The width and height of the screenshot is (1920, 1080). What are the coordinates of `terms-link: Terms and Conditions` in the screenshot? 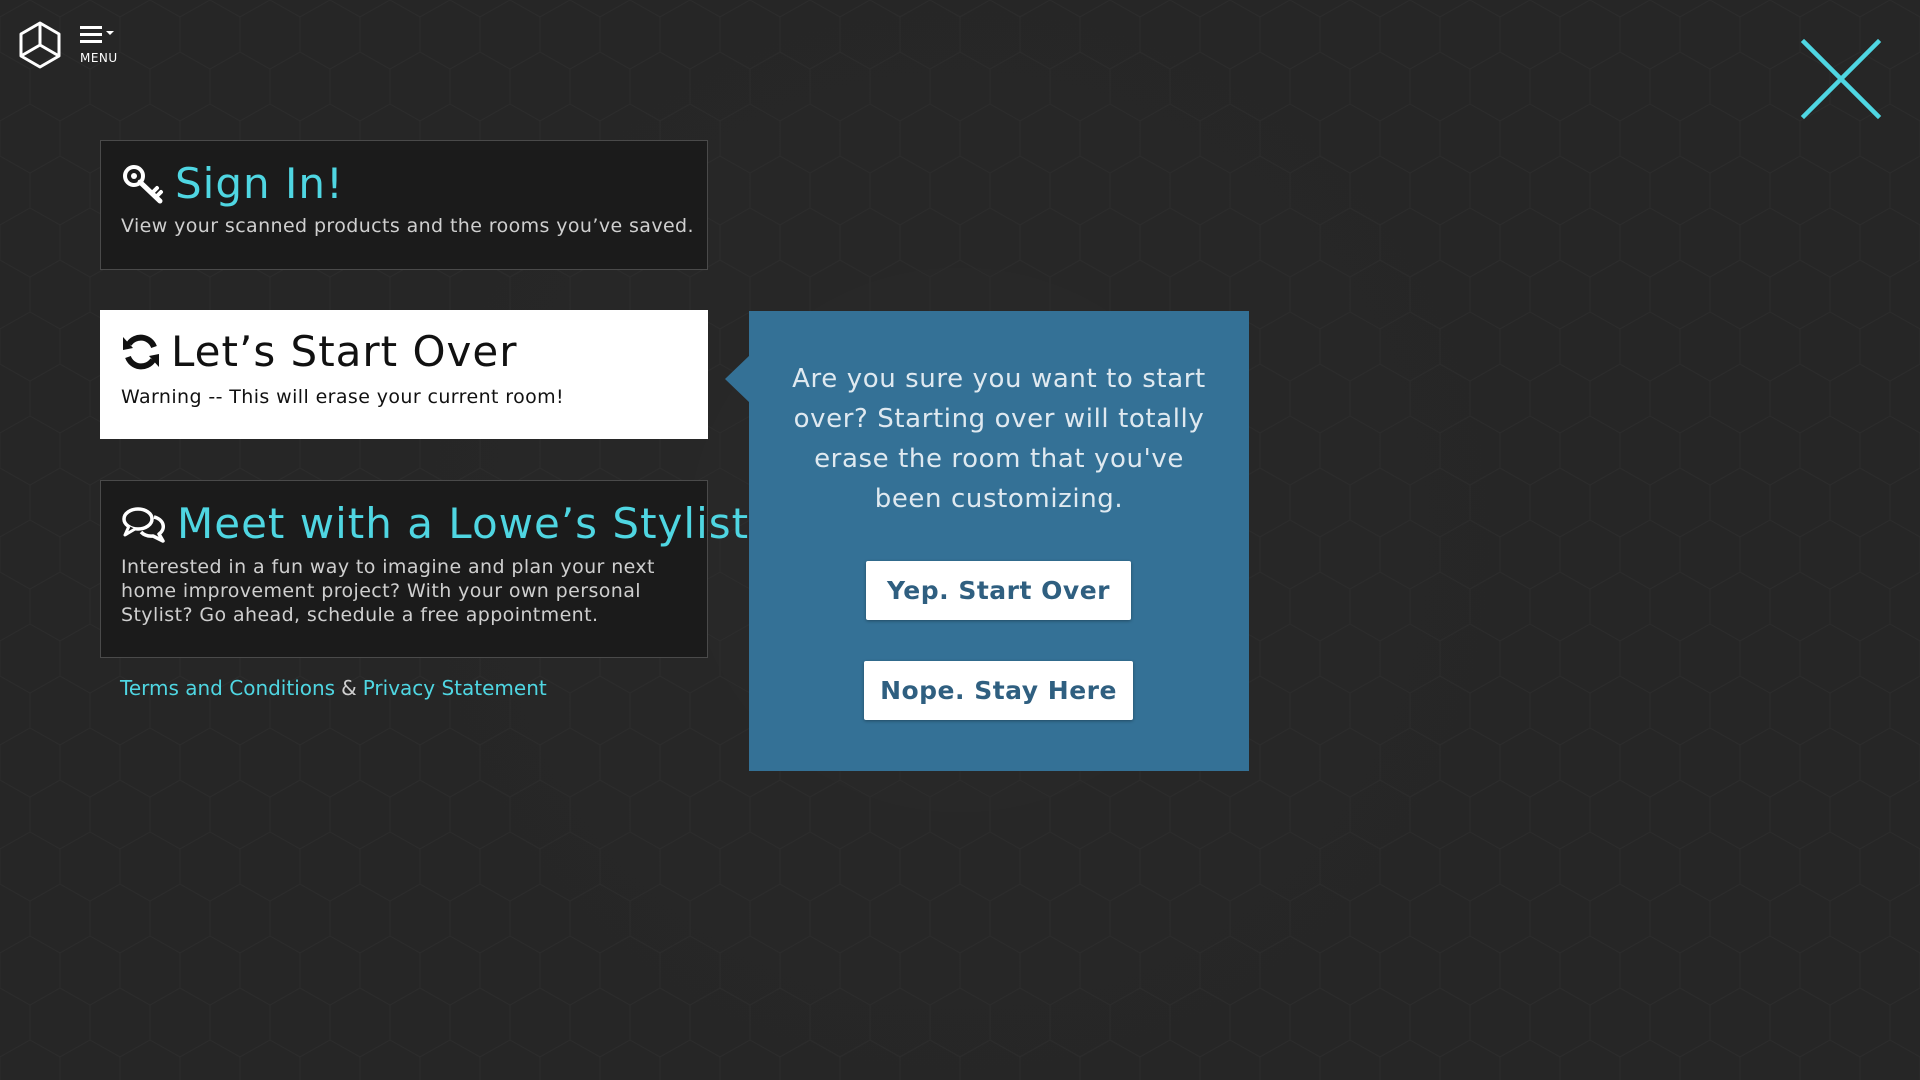 It's located at (227, 688).